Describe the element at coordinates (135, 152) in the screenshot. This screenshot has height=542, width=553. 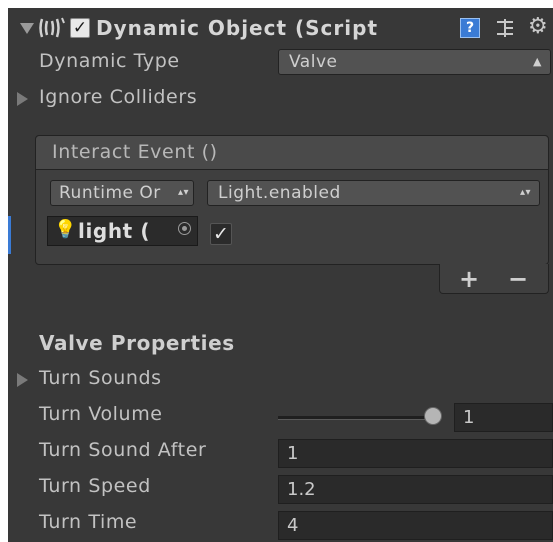
I see `interact-event-header: Interact Event ()` at that location.